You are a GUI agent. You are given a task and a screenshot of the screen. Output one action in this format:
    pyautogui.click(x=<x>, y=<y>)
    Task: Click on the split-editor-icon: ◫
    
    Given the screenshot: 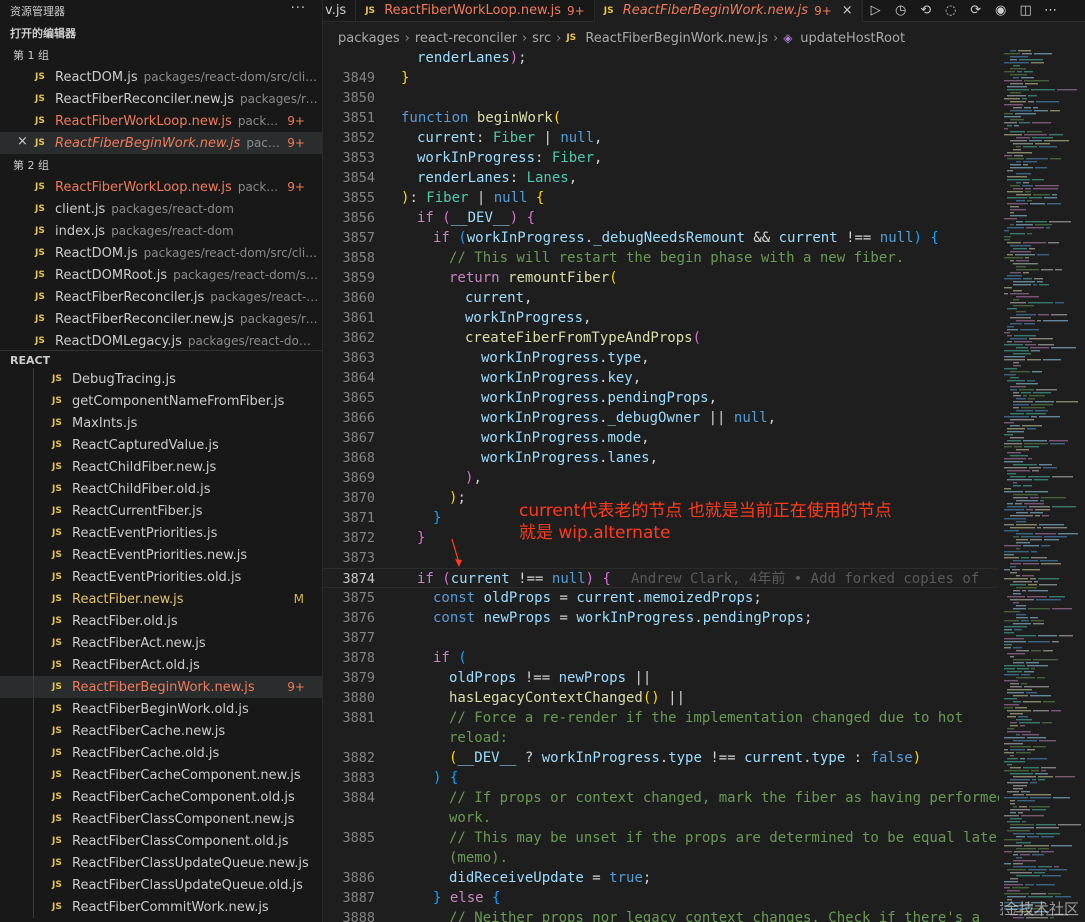 What is the action you would take?
    pyautogui.click(x=1026, y=10)
    